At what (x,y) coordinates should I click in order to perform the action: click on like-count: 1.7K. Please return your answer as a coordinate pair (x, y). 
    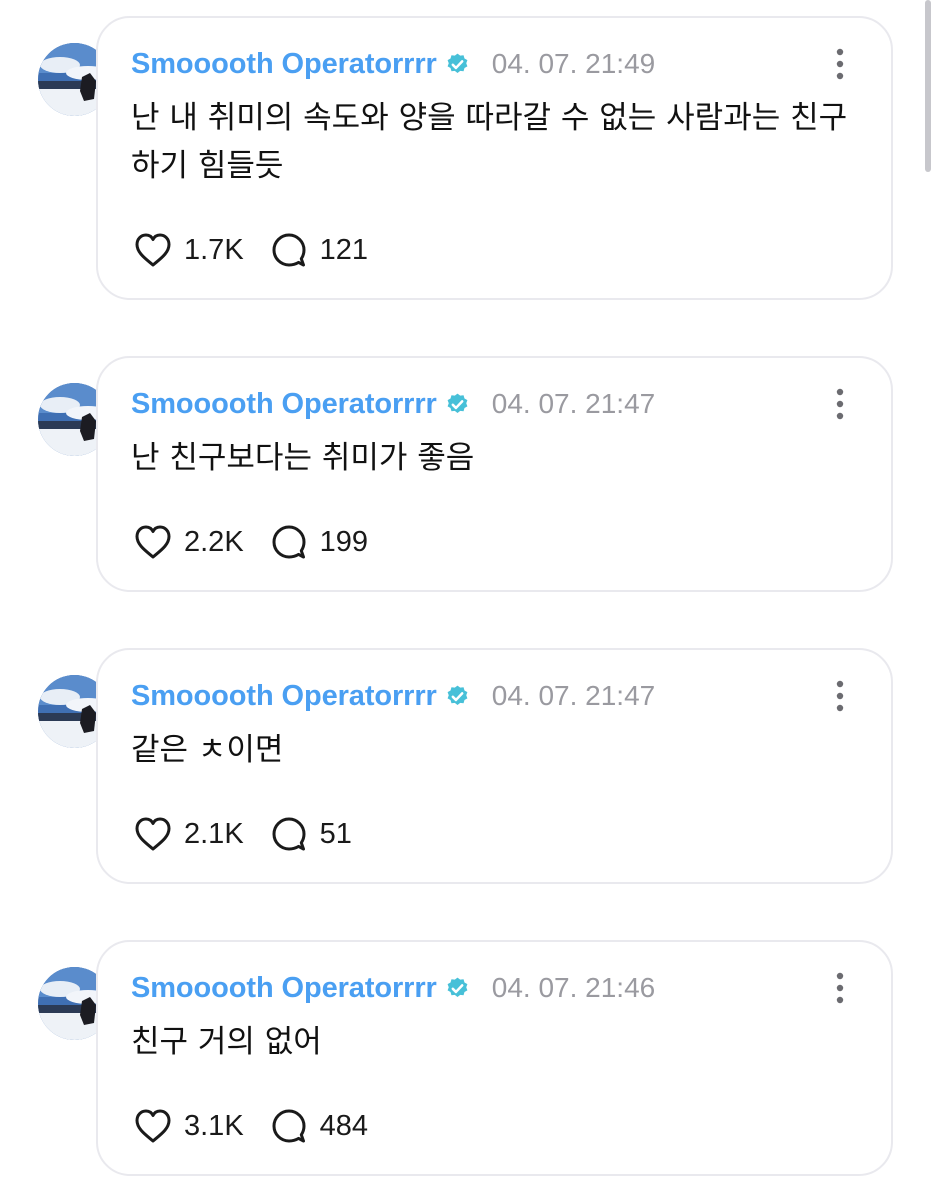
    Looking at the image, I should click on (214, 249).